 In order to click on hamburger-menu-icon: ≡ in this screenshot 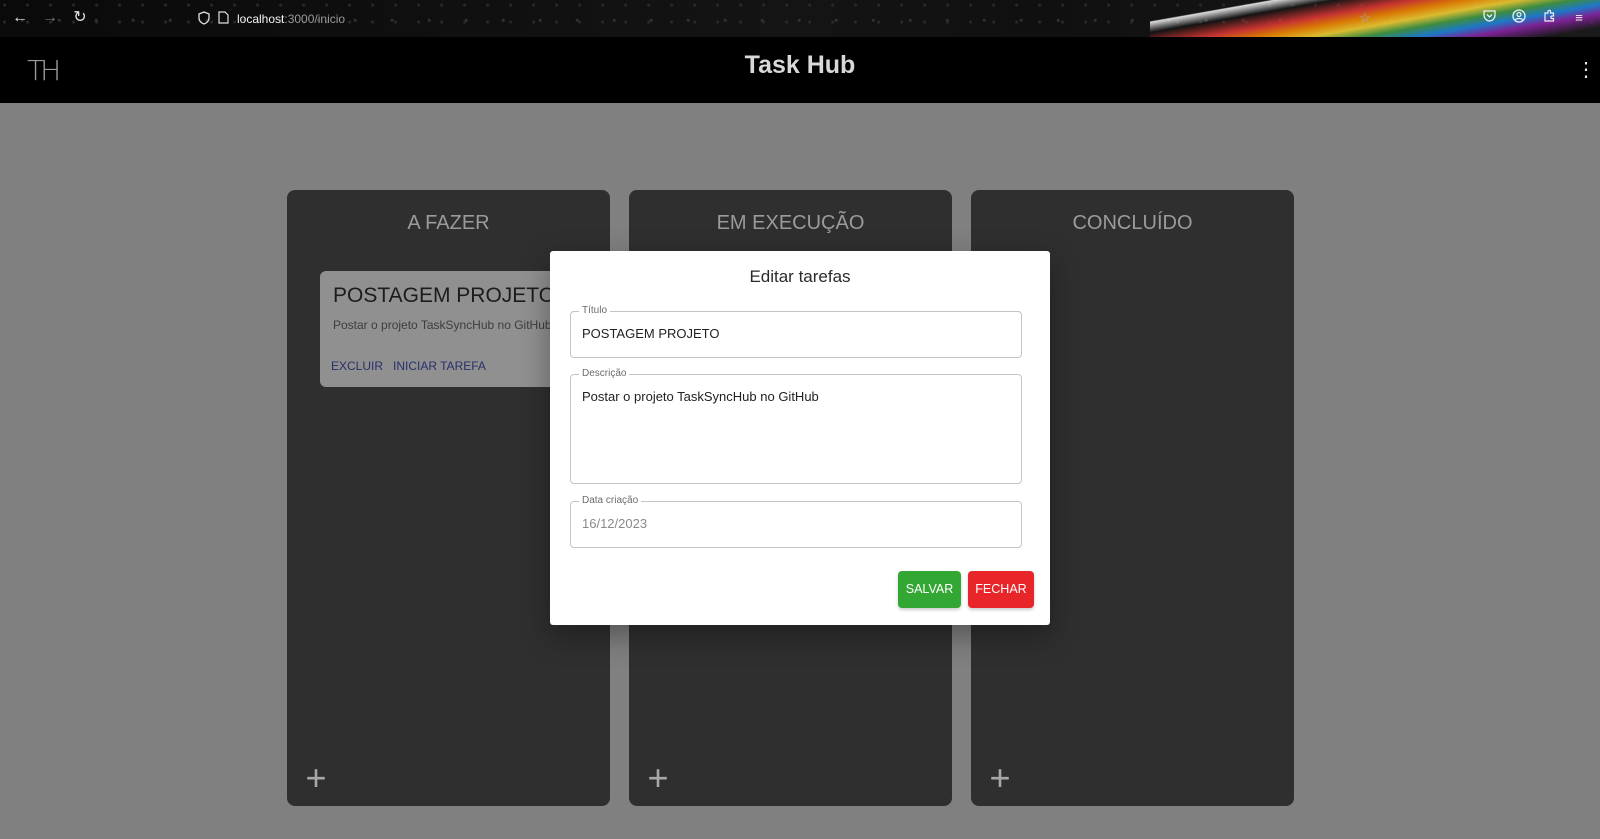, I will do `click(1579, 18)`.